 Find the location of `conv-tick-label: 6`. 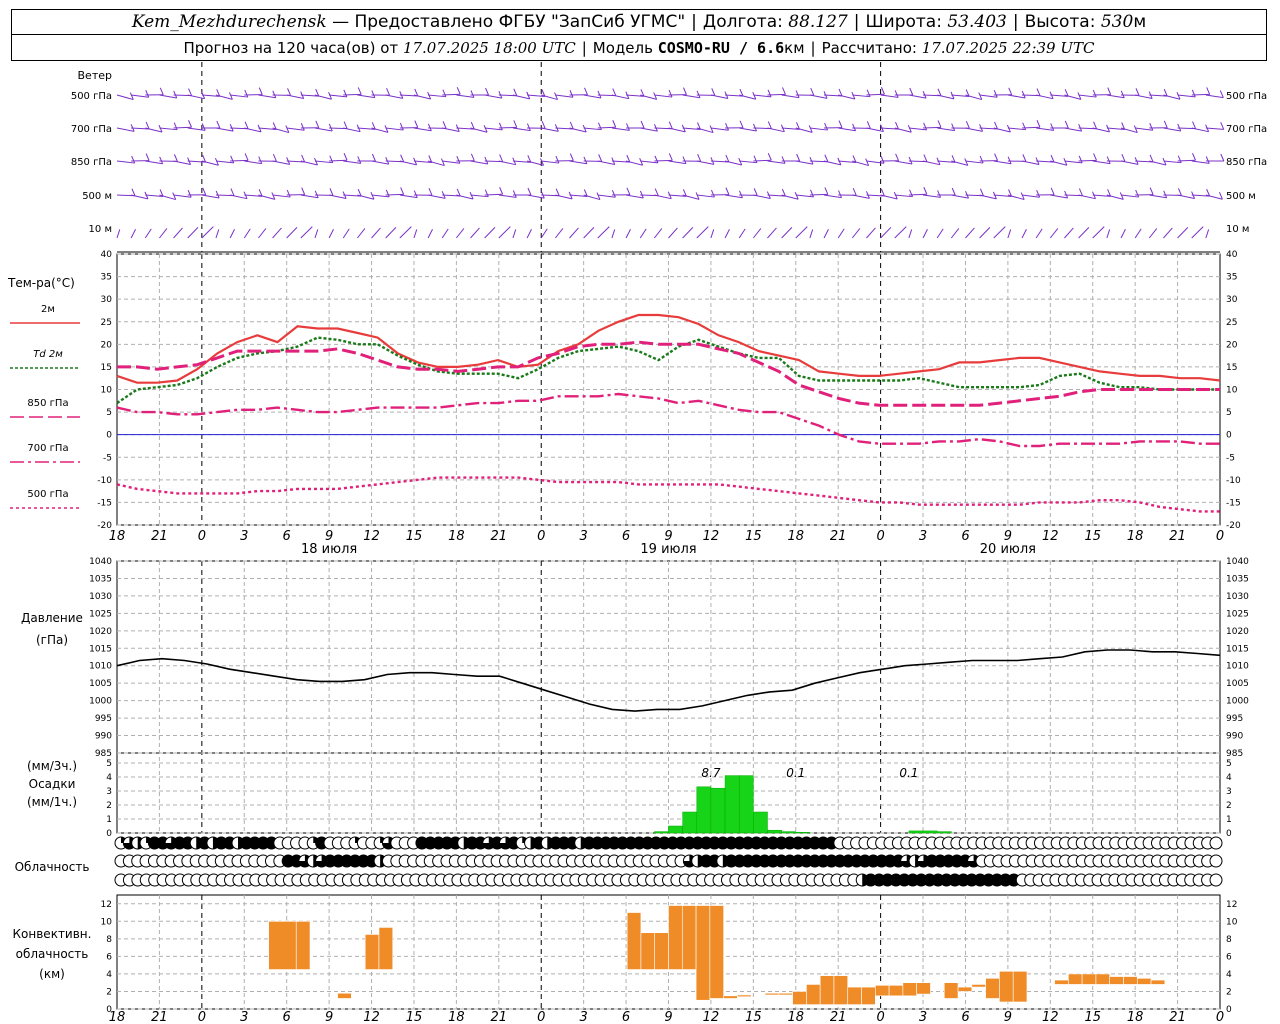

conv-tick-label: 6 is located at coordinates (109, 957).